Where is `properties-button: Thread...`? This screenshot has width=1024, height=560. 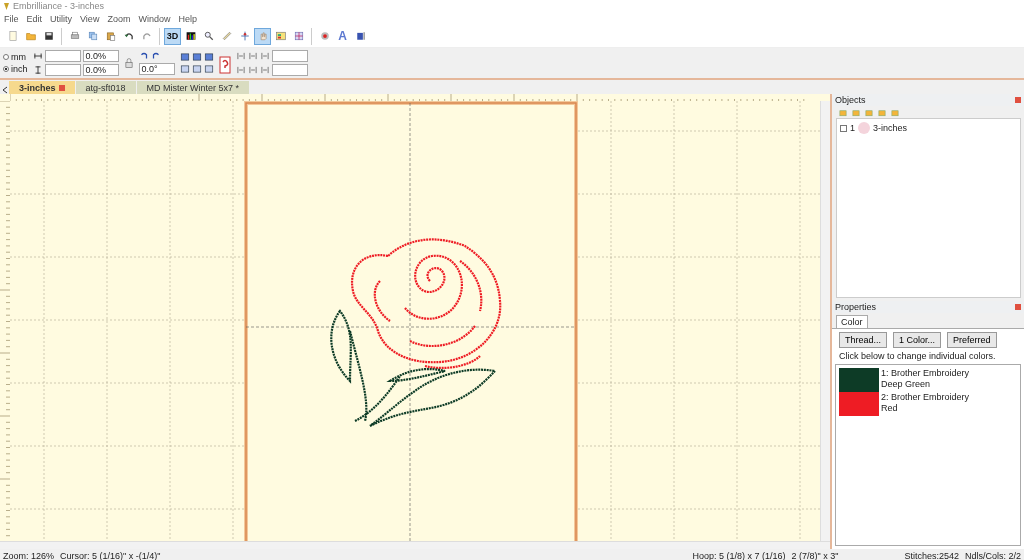
properties-button: Thread... is located at coordinates (863, 340).